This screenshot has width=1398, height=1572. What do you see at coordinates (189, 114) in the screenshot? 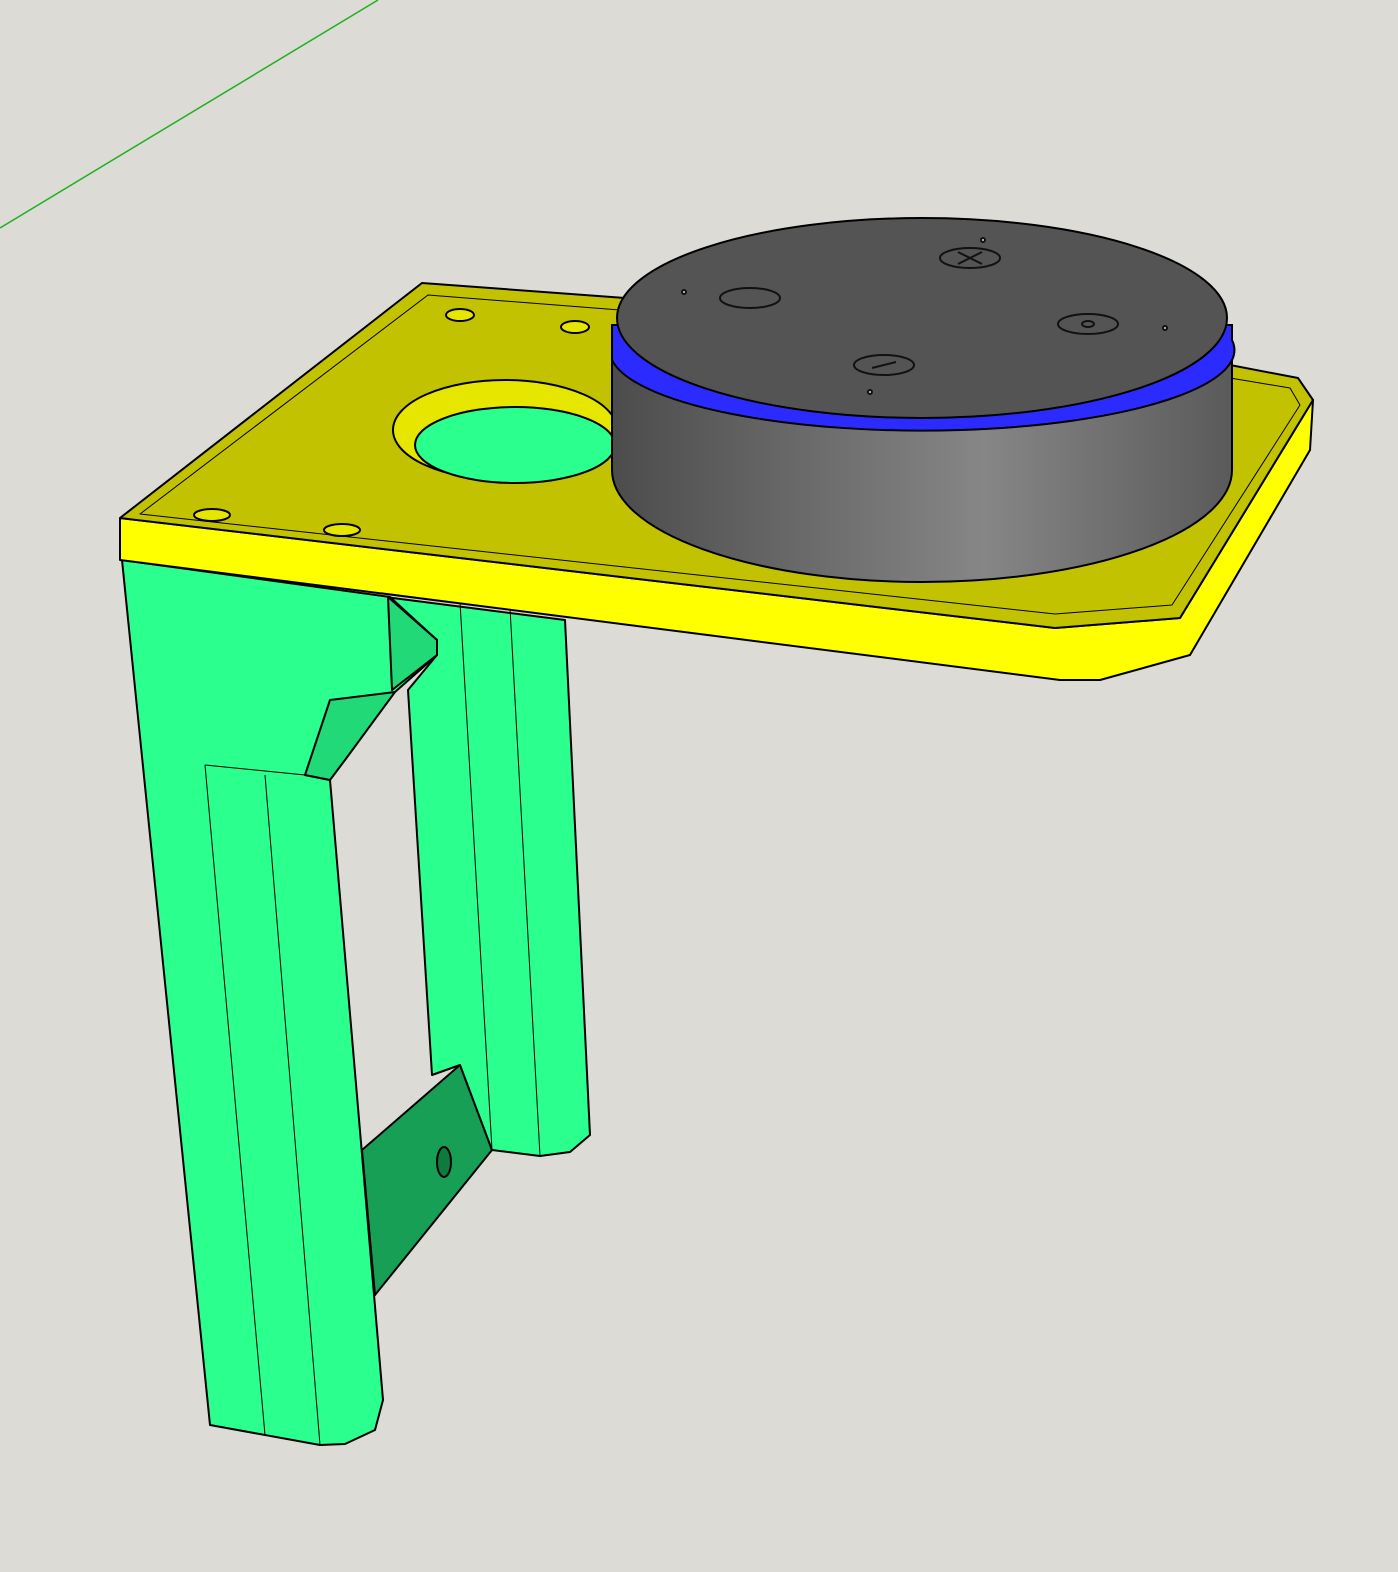
I see `green-axis-line` at bounding box center [189, 114].